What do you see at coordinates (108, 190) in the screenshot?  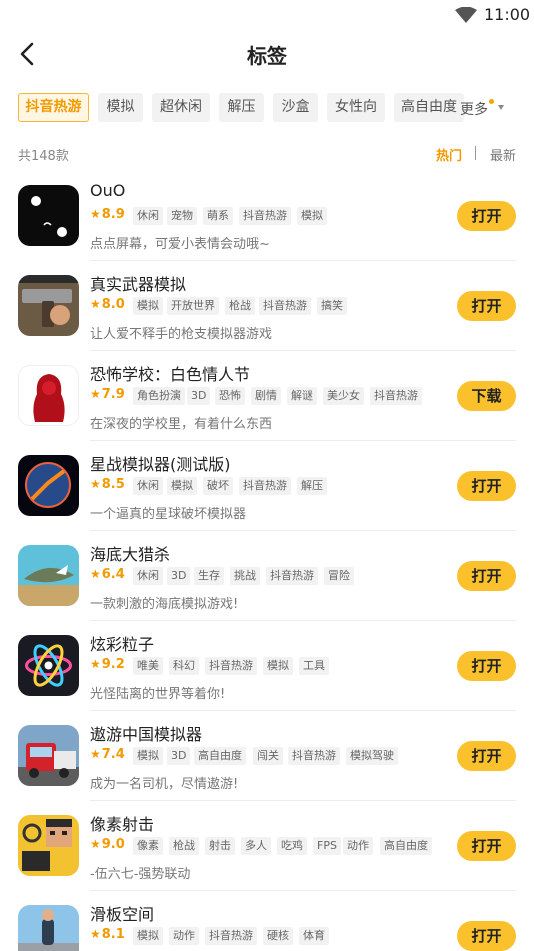 I see `game-name: OuO` at bounding box center [108, 190].